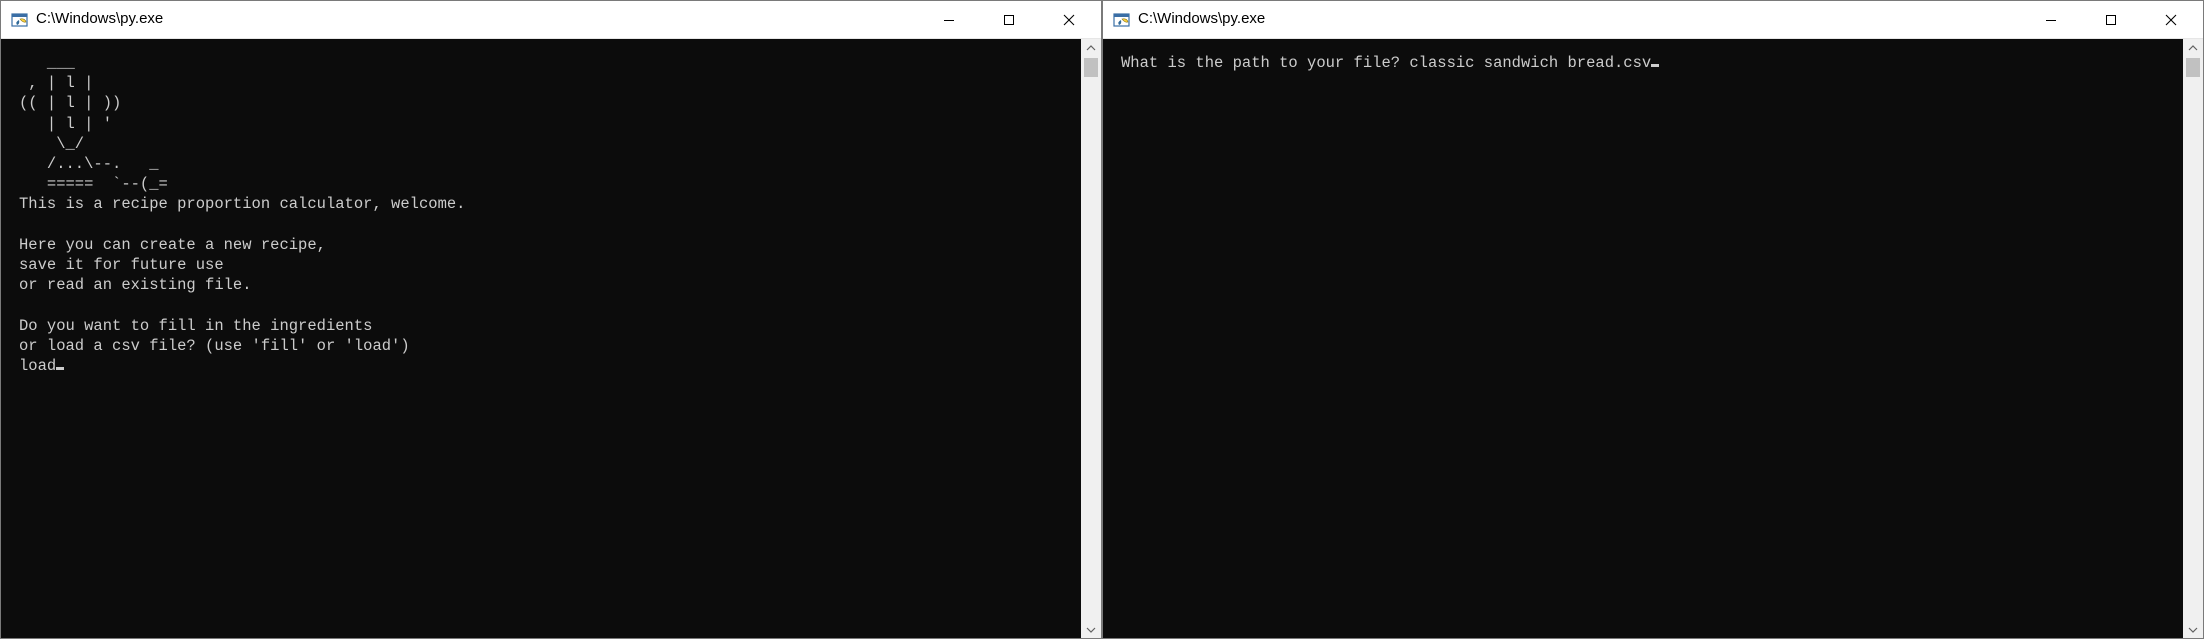 The height and width of the screenshot is (639, 2204). I want to click on console-line: save it for future use, so click(121, 265).